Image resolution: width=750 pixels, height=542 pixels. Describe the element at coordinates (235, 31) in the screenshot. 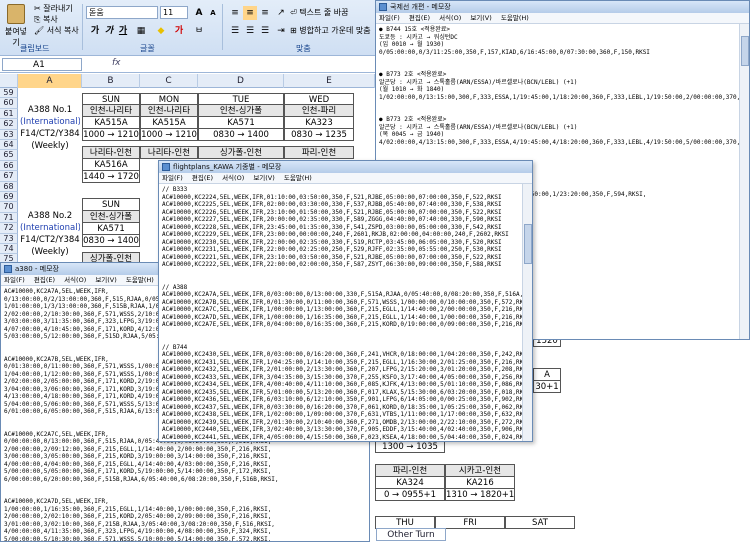

I see `align-left-icon: ☰` at that location.